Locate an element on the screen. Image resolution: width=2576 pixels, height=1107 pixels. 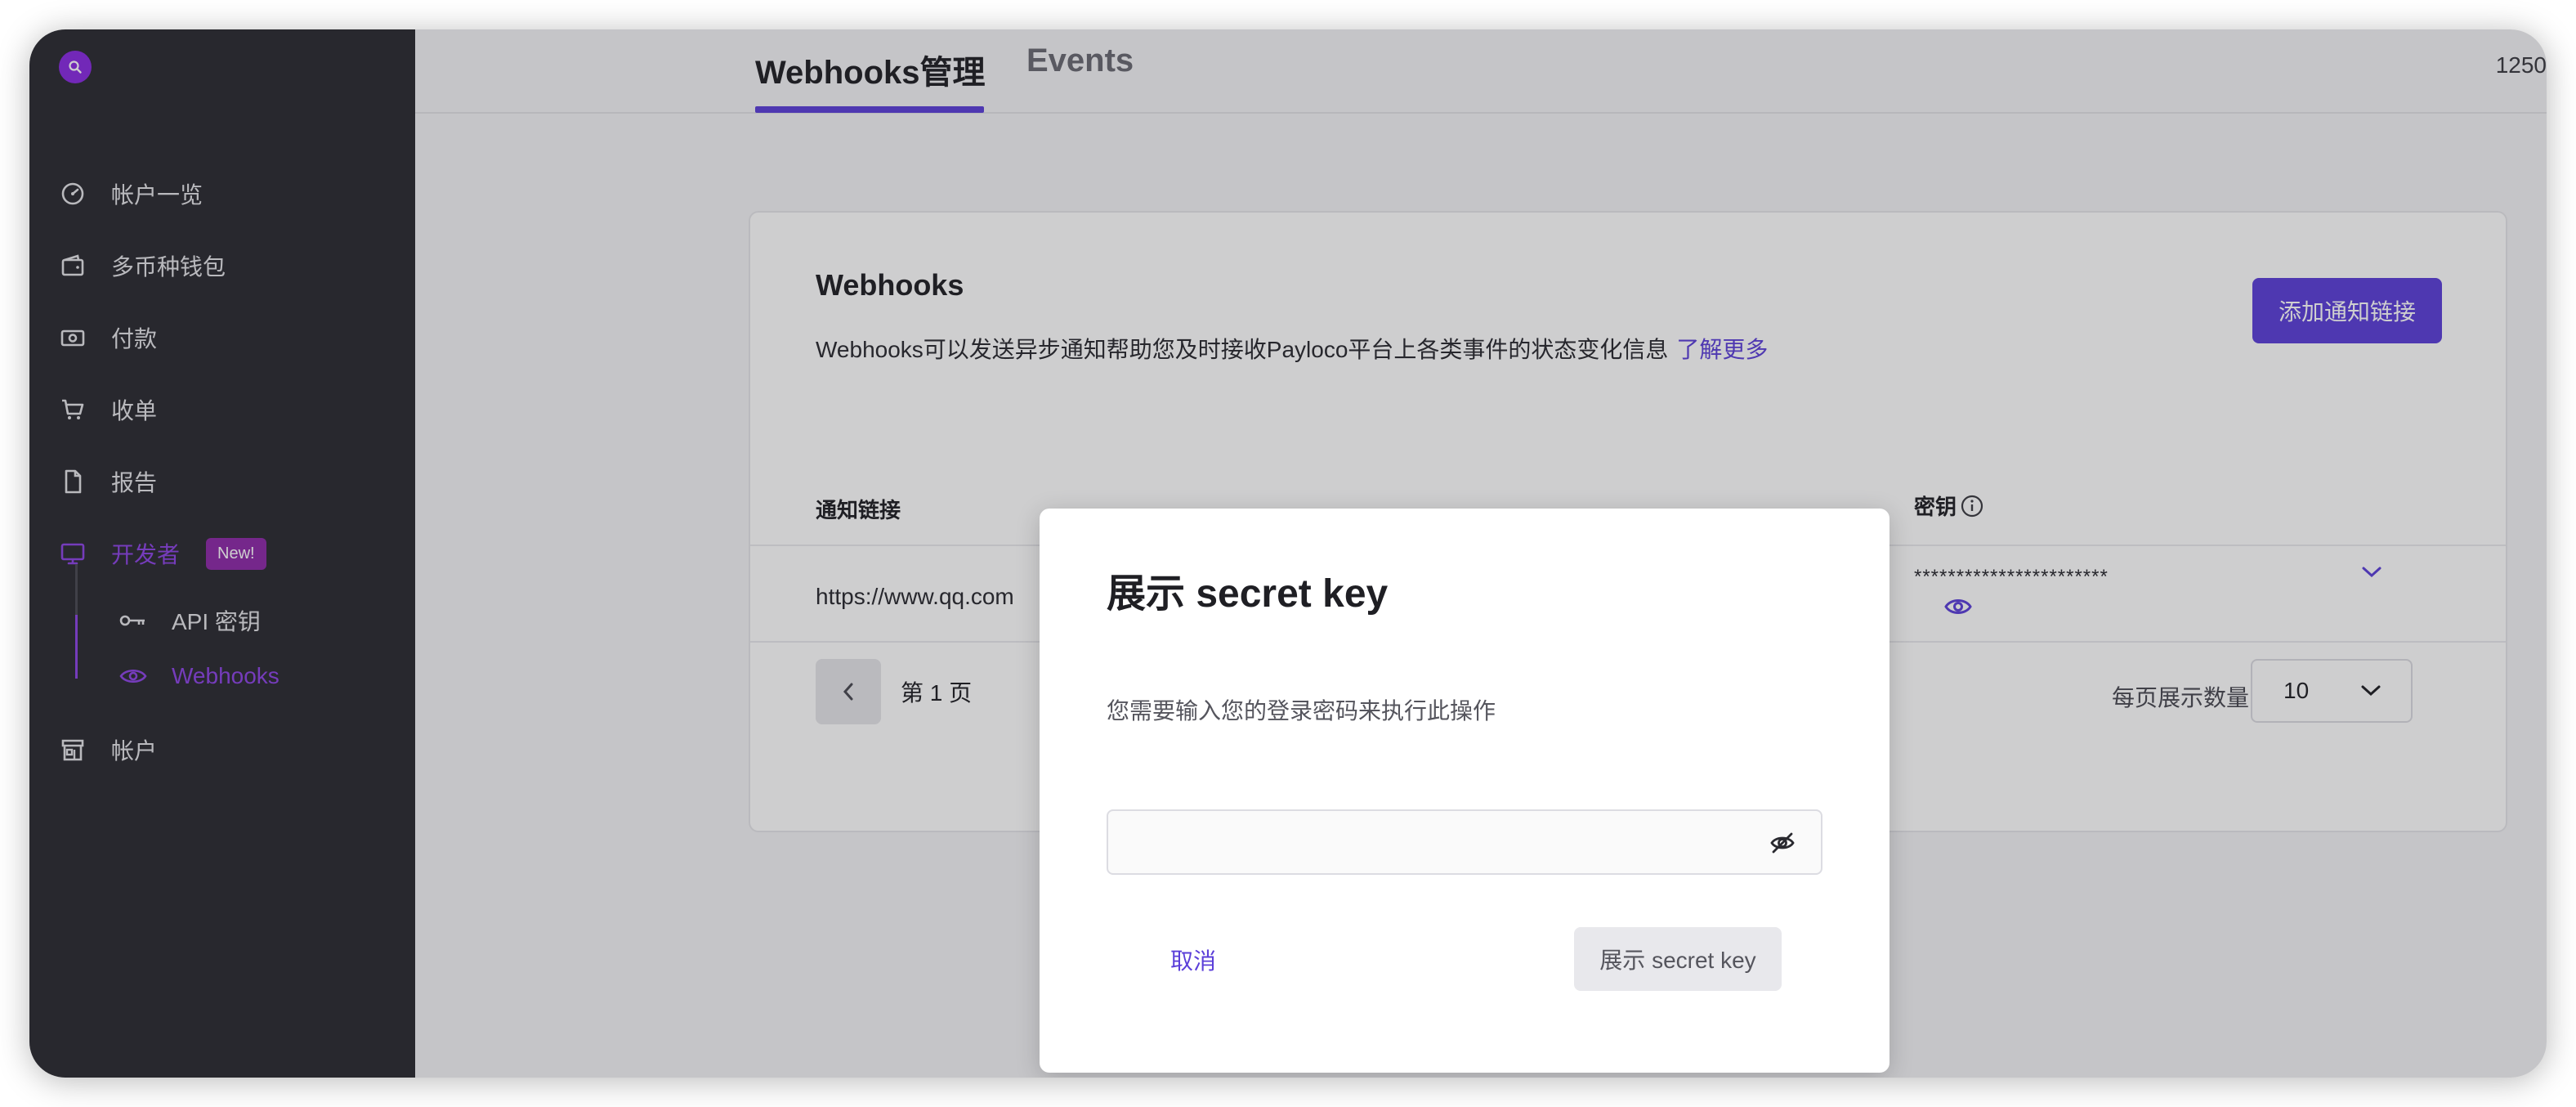
password-input is located at coordinates (1437, 843).